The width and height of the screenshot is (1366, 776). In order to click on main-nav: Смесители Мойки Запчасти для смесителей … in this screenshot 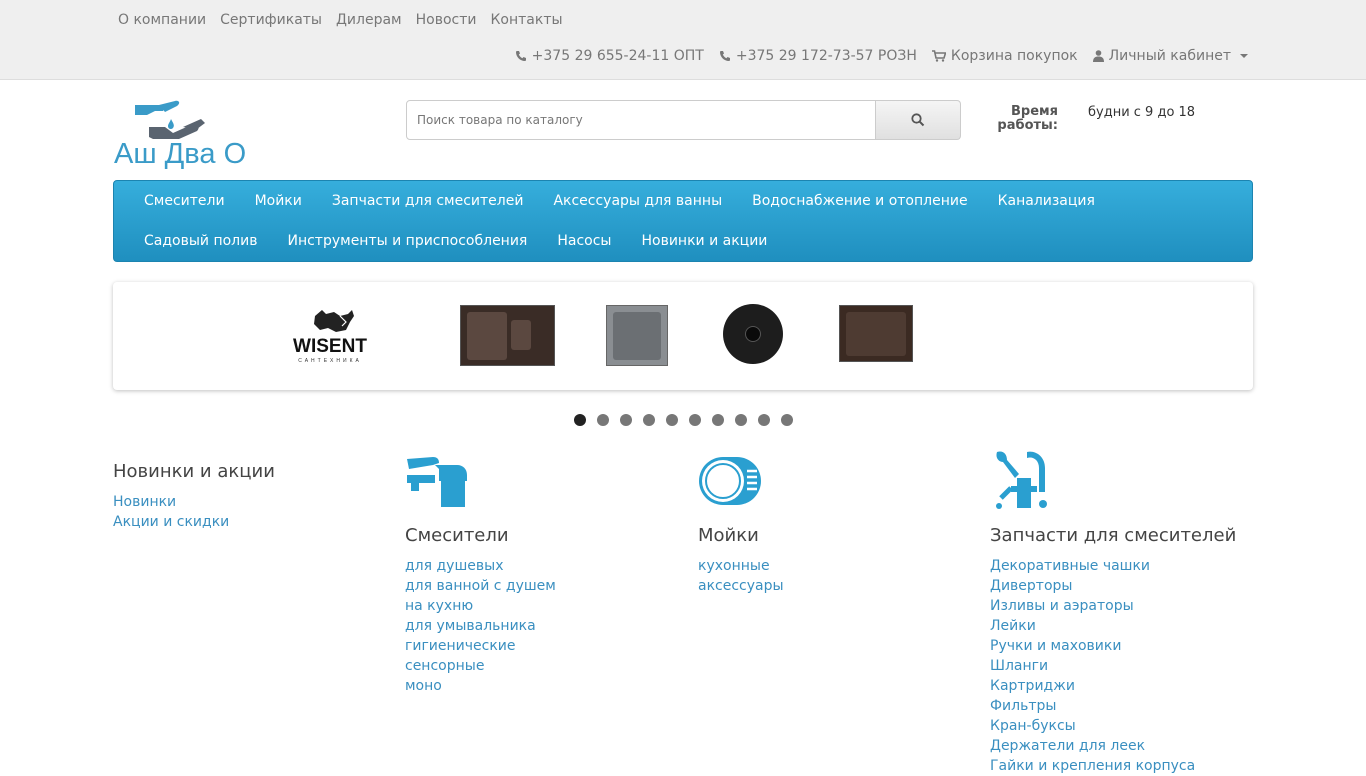, I will do `click(683, 221)`.